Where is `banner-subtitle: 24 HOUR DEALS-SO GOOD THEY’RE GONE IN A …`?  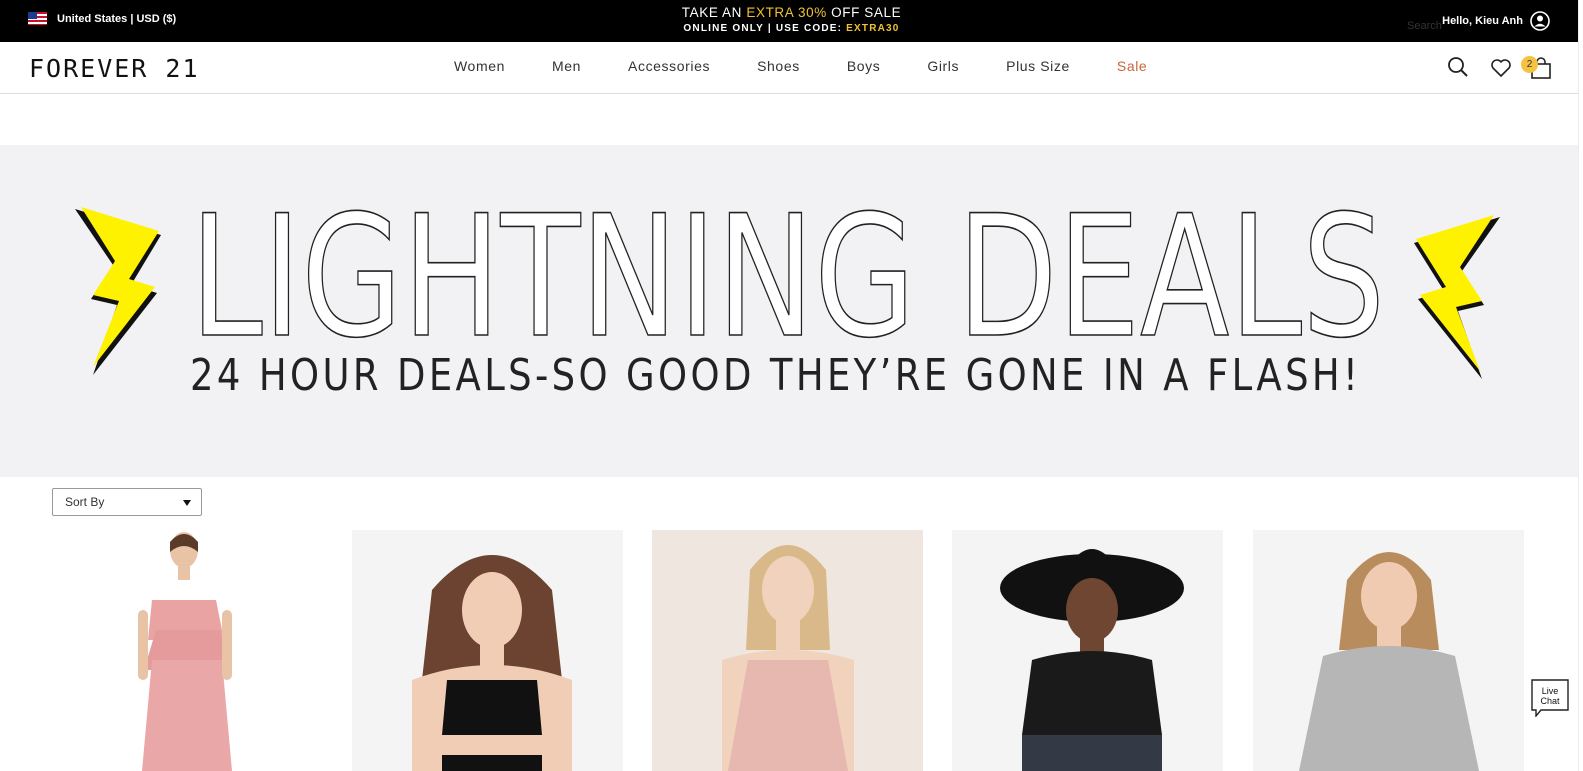
banner-subtitle: 24 HOUR DEALS-SO GOOD THEY’RE GONE IN A … is located at coordinates (776, 375).